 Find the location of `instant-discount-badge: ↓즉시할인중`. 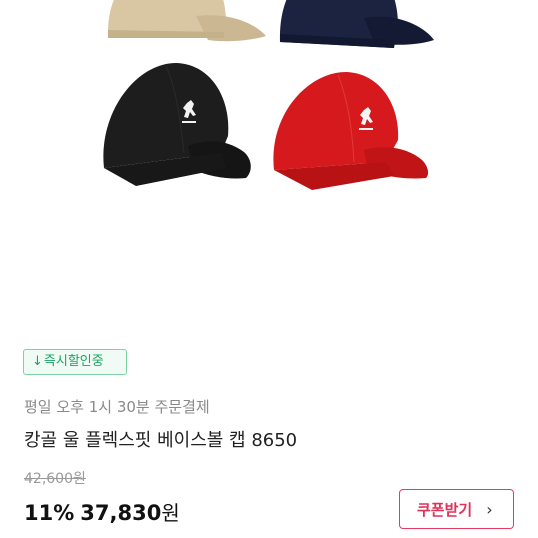

instant-discount-badge: ↓즉시할인중 is located at coordinates (75, 362).